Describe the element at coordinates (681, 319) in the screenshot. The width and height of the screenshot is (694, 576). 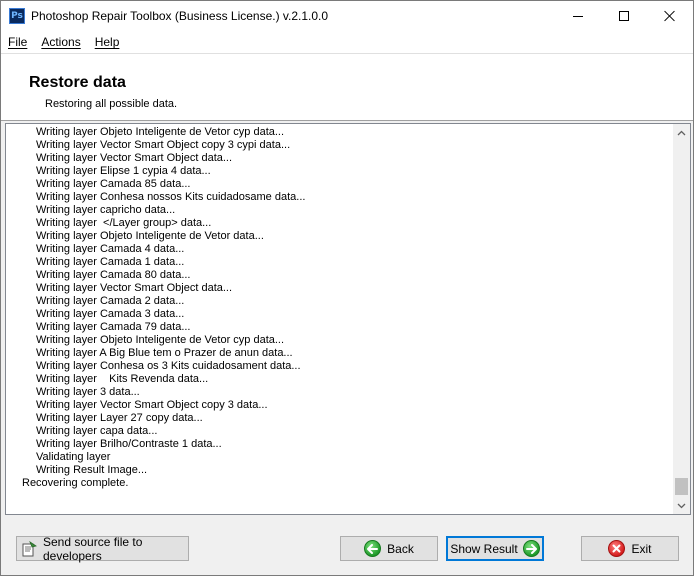
I see `vertical-scrollbar` at that location.